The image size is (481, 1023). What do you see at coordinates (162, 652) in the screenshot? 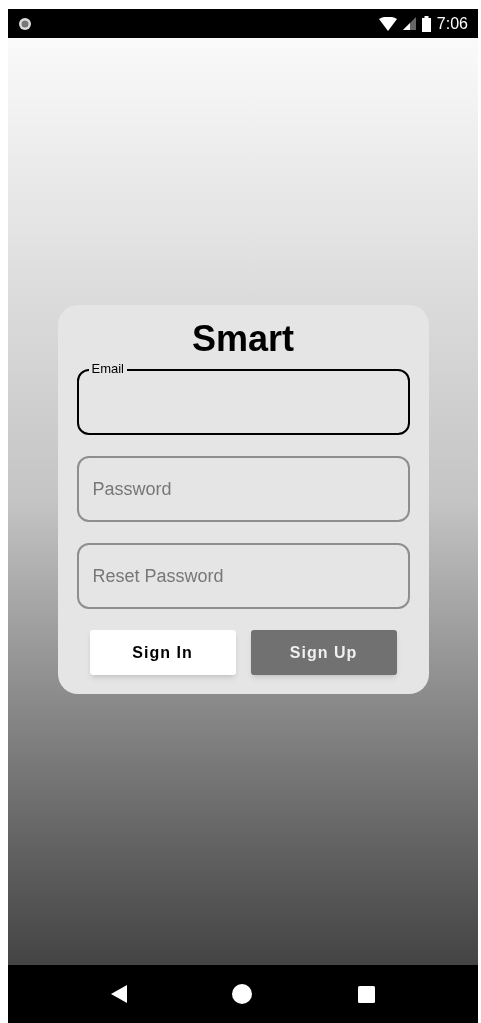
I see `sign-in-button: Sign In` at bounding box center [162, 652].